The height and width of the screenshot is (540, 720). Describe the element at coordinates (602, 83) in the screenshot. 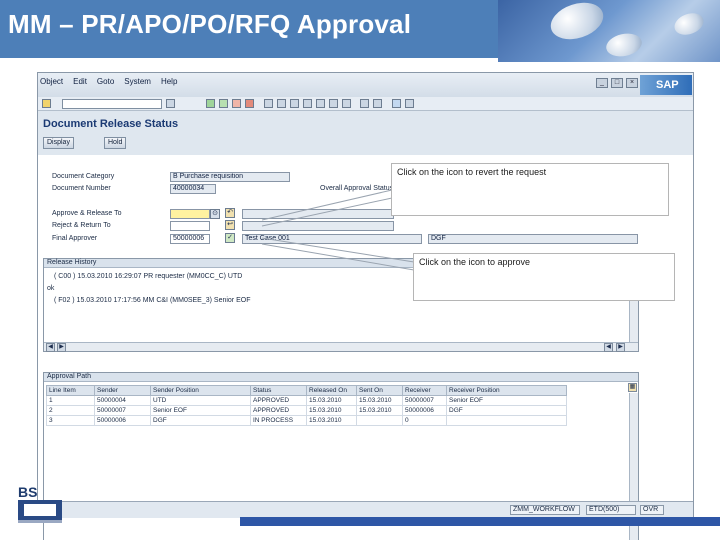

I see `minimize-icon: _` at that location.